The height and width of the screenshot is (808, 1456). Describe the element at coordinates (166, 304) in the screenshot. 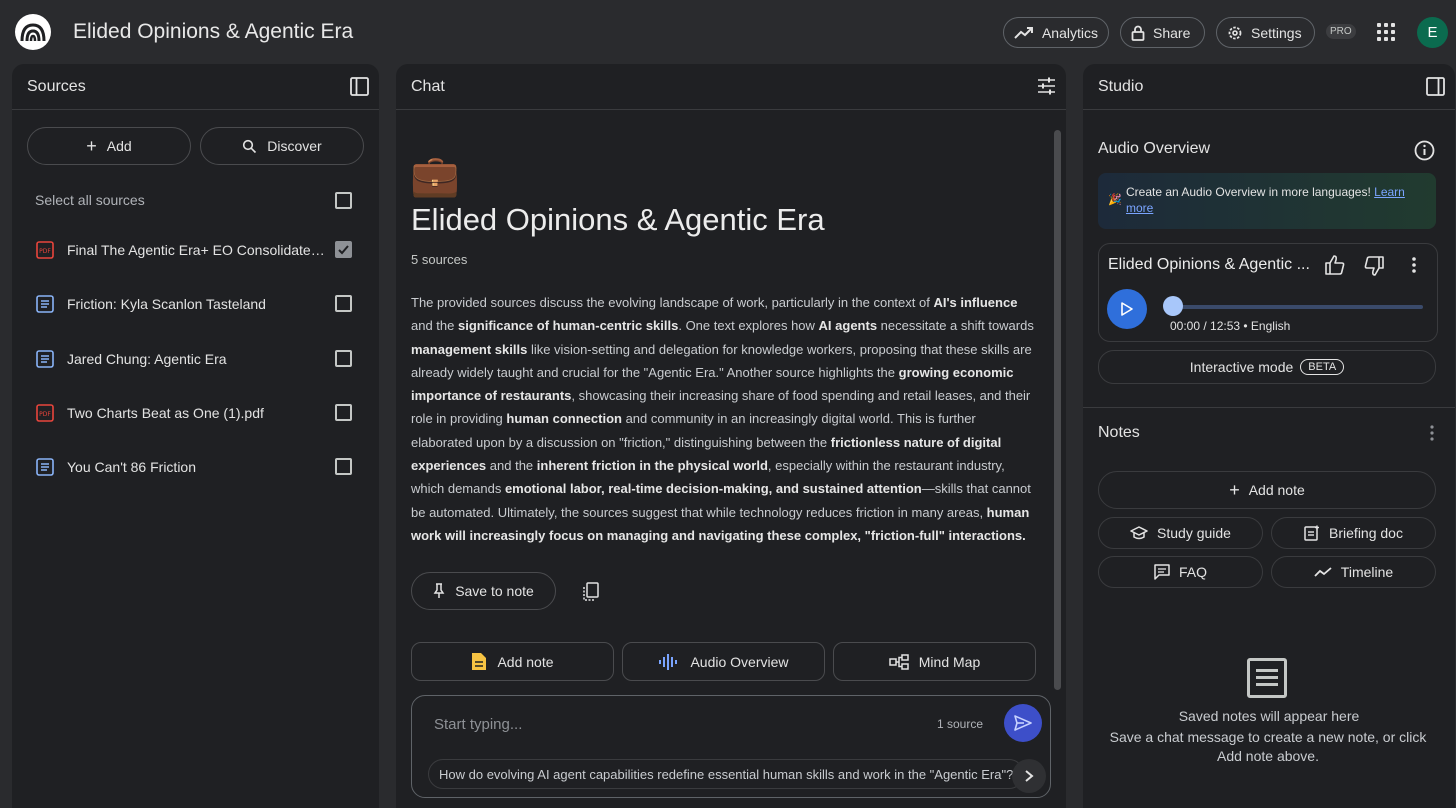

I see `source-name: Friction: Kyla Scanlon Tasteland` at that location.